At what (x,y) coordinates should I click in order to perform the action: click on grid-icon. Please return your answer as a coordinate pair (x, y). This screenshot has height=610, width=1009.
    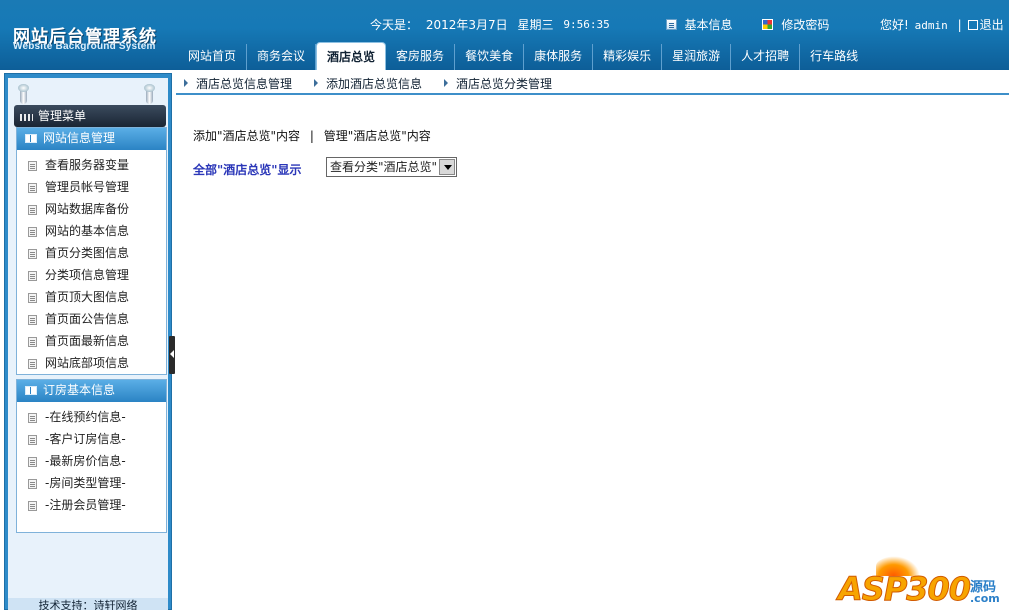
    Looking at the image, I should click on (26, 116).